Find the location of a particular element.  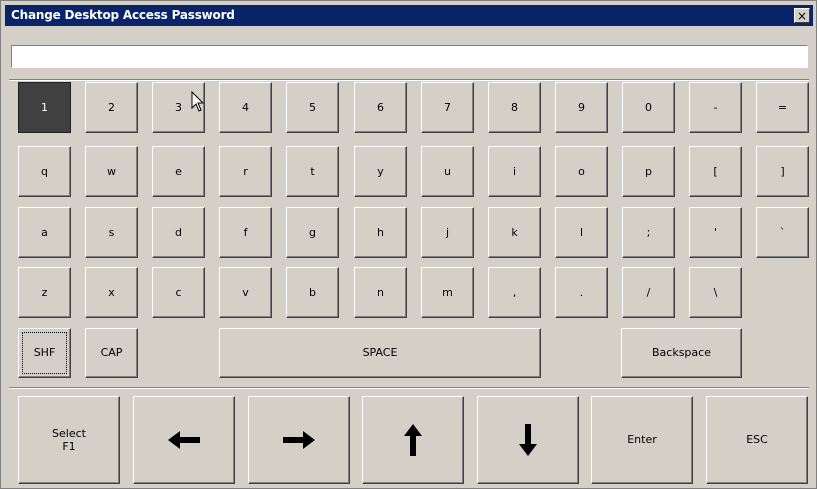

key-row2-8: o is located at coordinates (581, 171).